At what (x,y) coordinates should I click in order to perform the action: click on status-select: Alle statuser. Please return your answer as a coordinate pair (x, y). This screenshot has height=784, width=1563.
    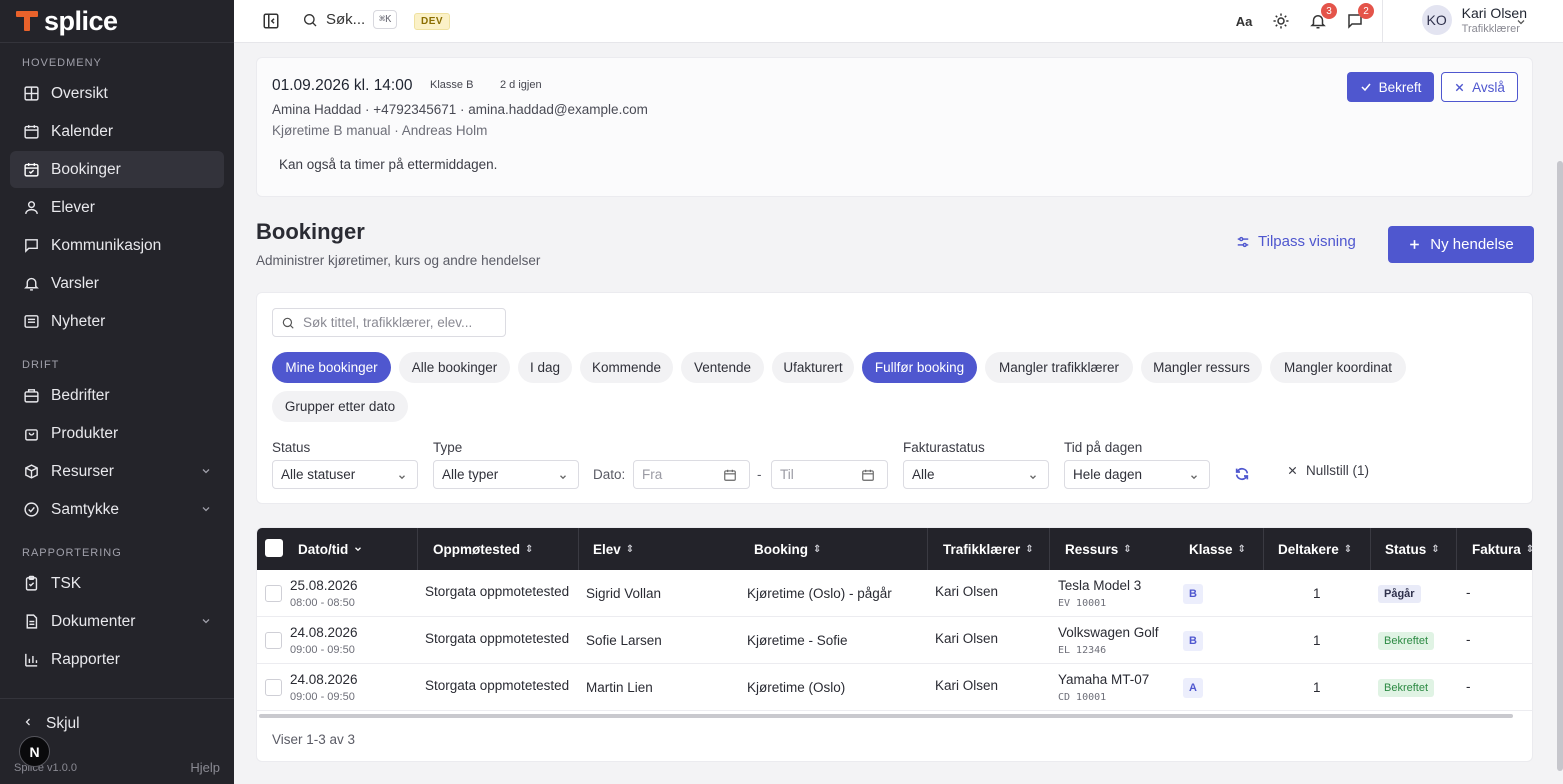
    Looking at the image, I should click on (345, 474).